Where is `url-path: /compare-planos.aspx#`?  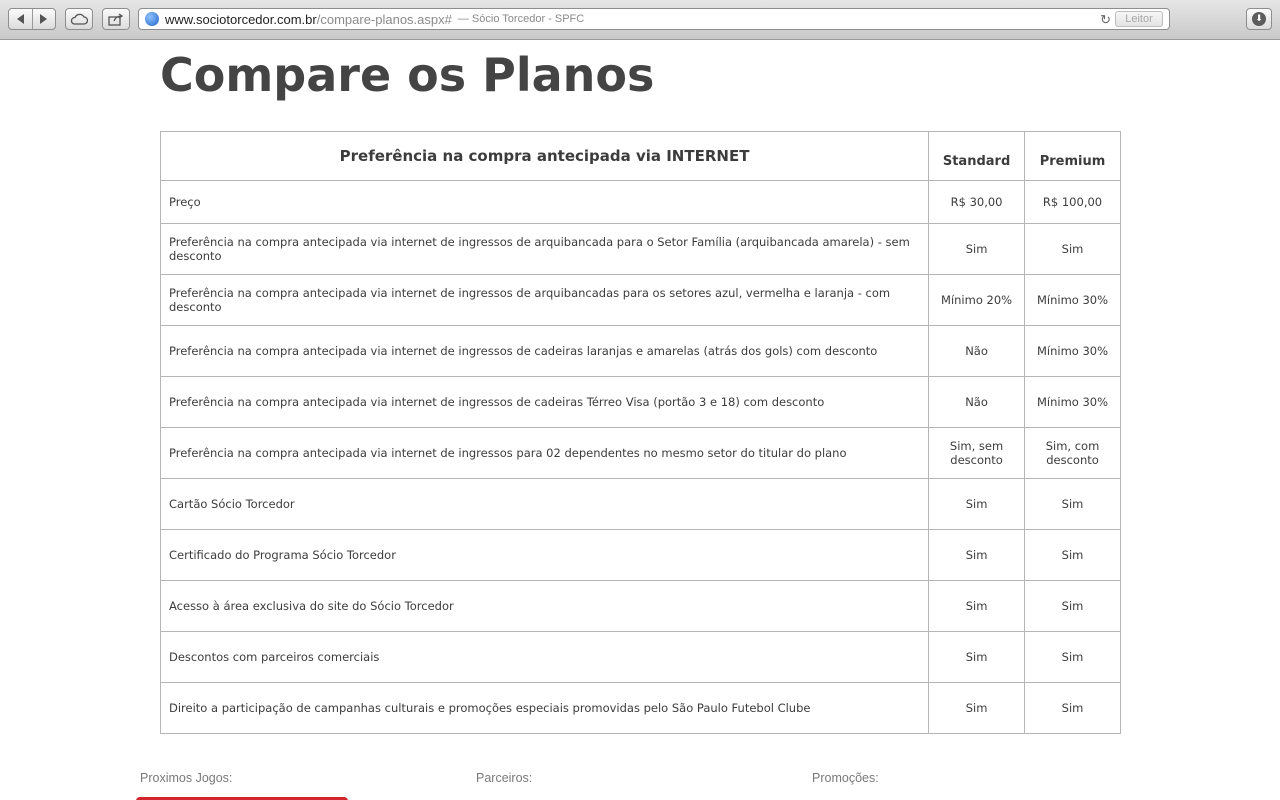
url-path: /compare-planos.aspx# is located at coordinates (384, 19).